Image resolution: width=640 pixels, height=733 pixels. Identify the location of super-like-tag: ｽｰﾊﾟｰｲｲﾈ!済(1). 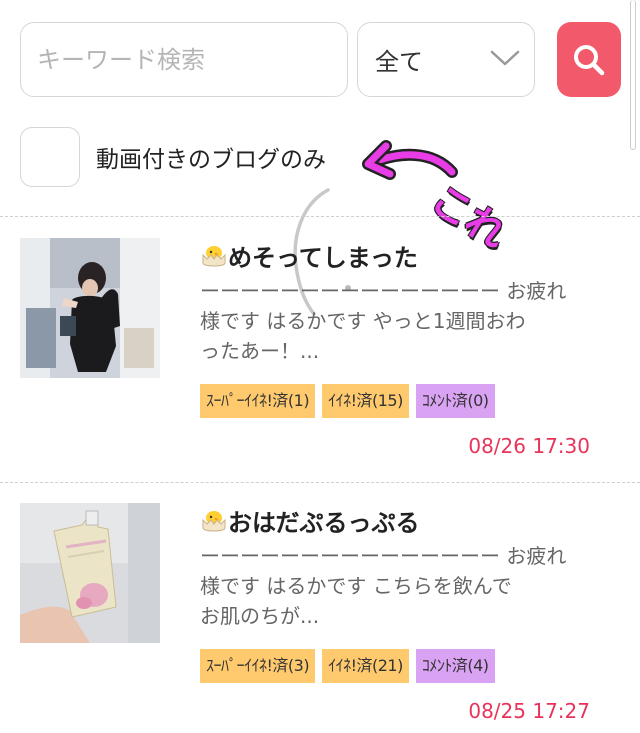
(258, 401).